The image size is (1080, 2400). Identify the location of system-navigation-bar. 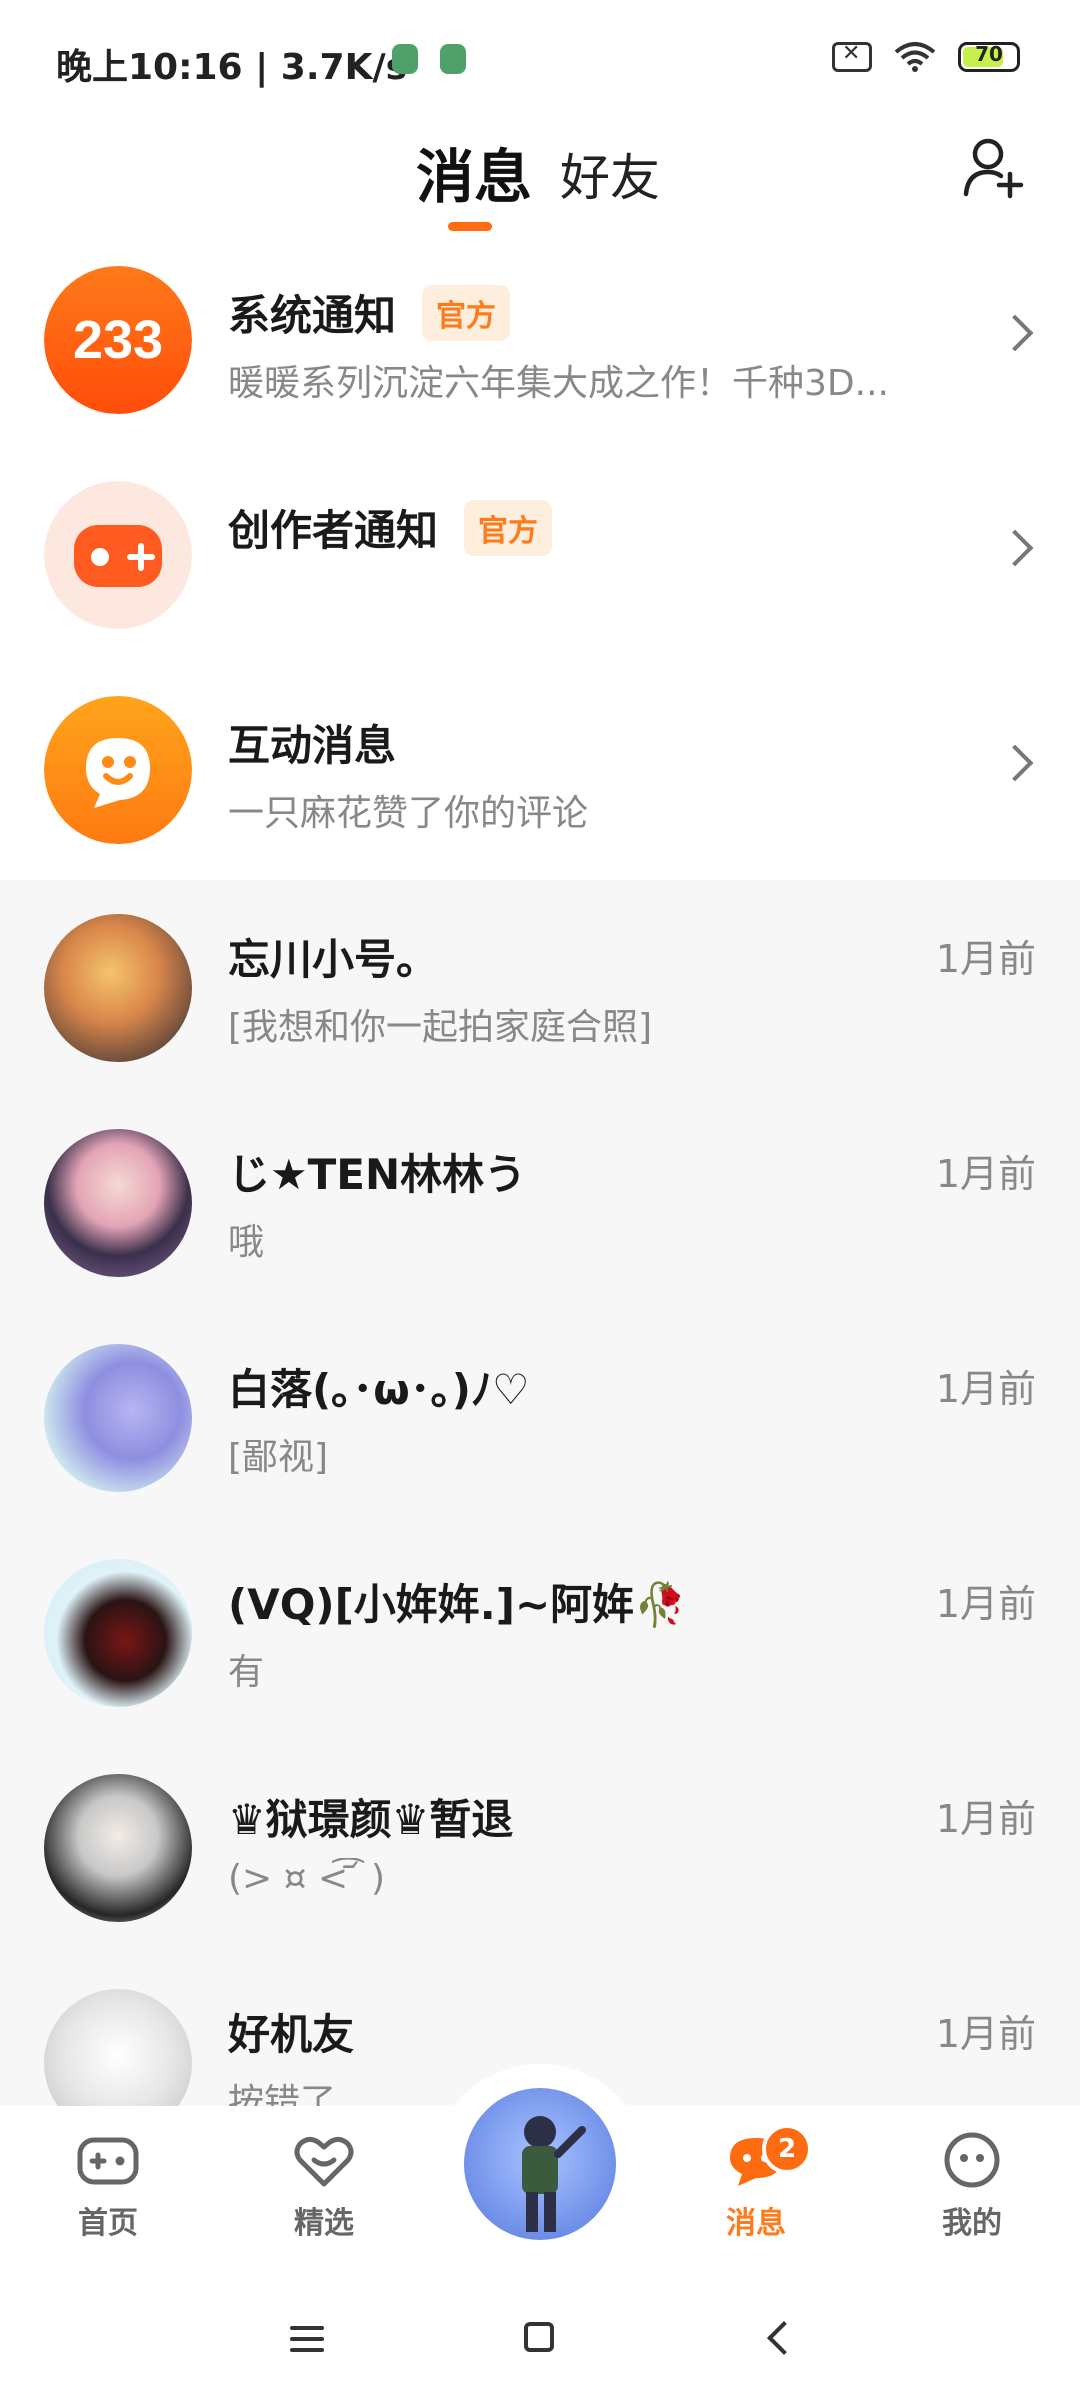
(540, 2339).